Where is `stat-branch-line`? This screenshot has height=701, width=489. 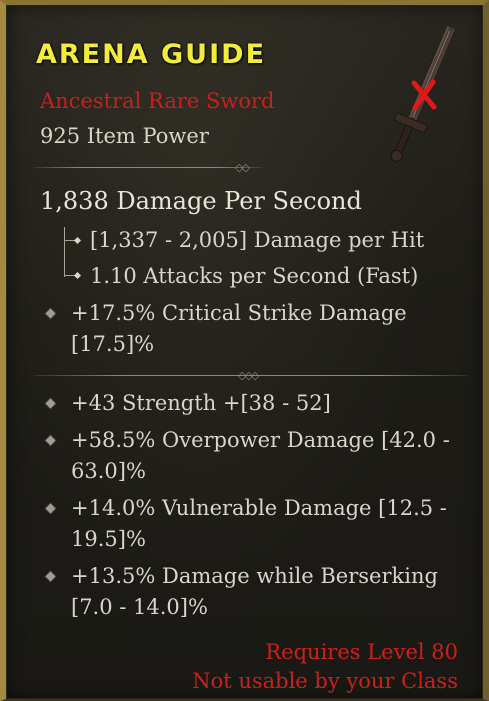 stat-branch-line is located at coordinates (64, 252).